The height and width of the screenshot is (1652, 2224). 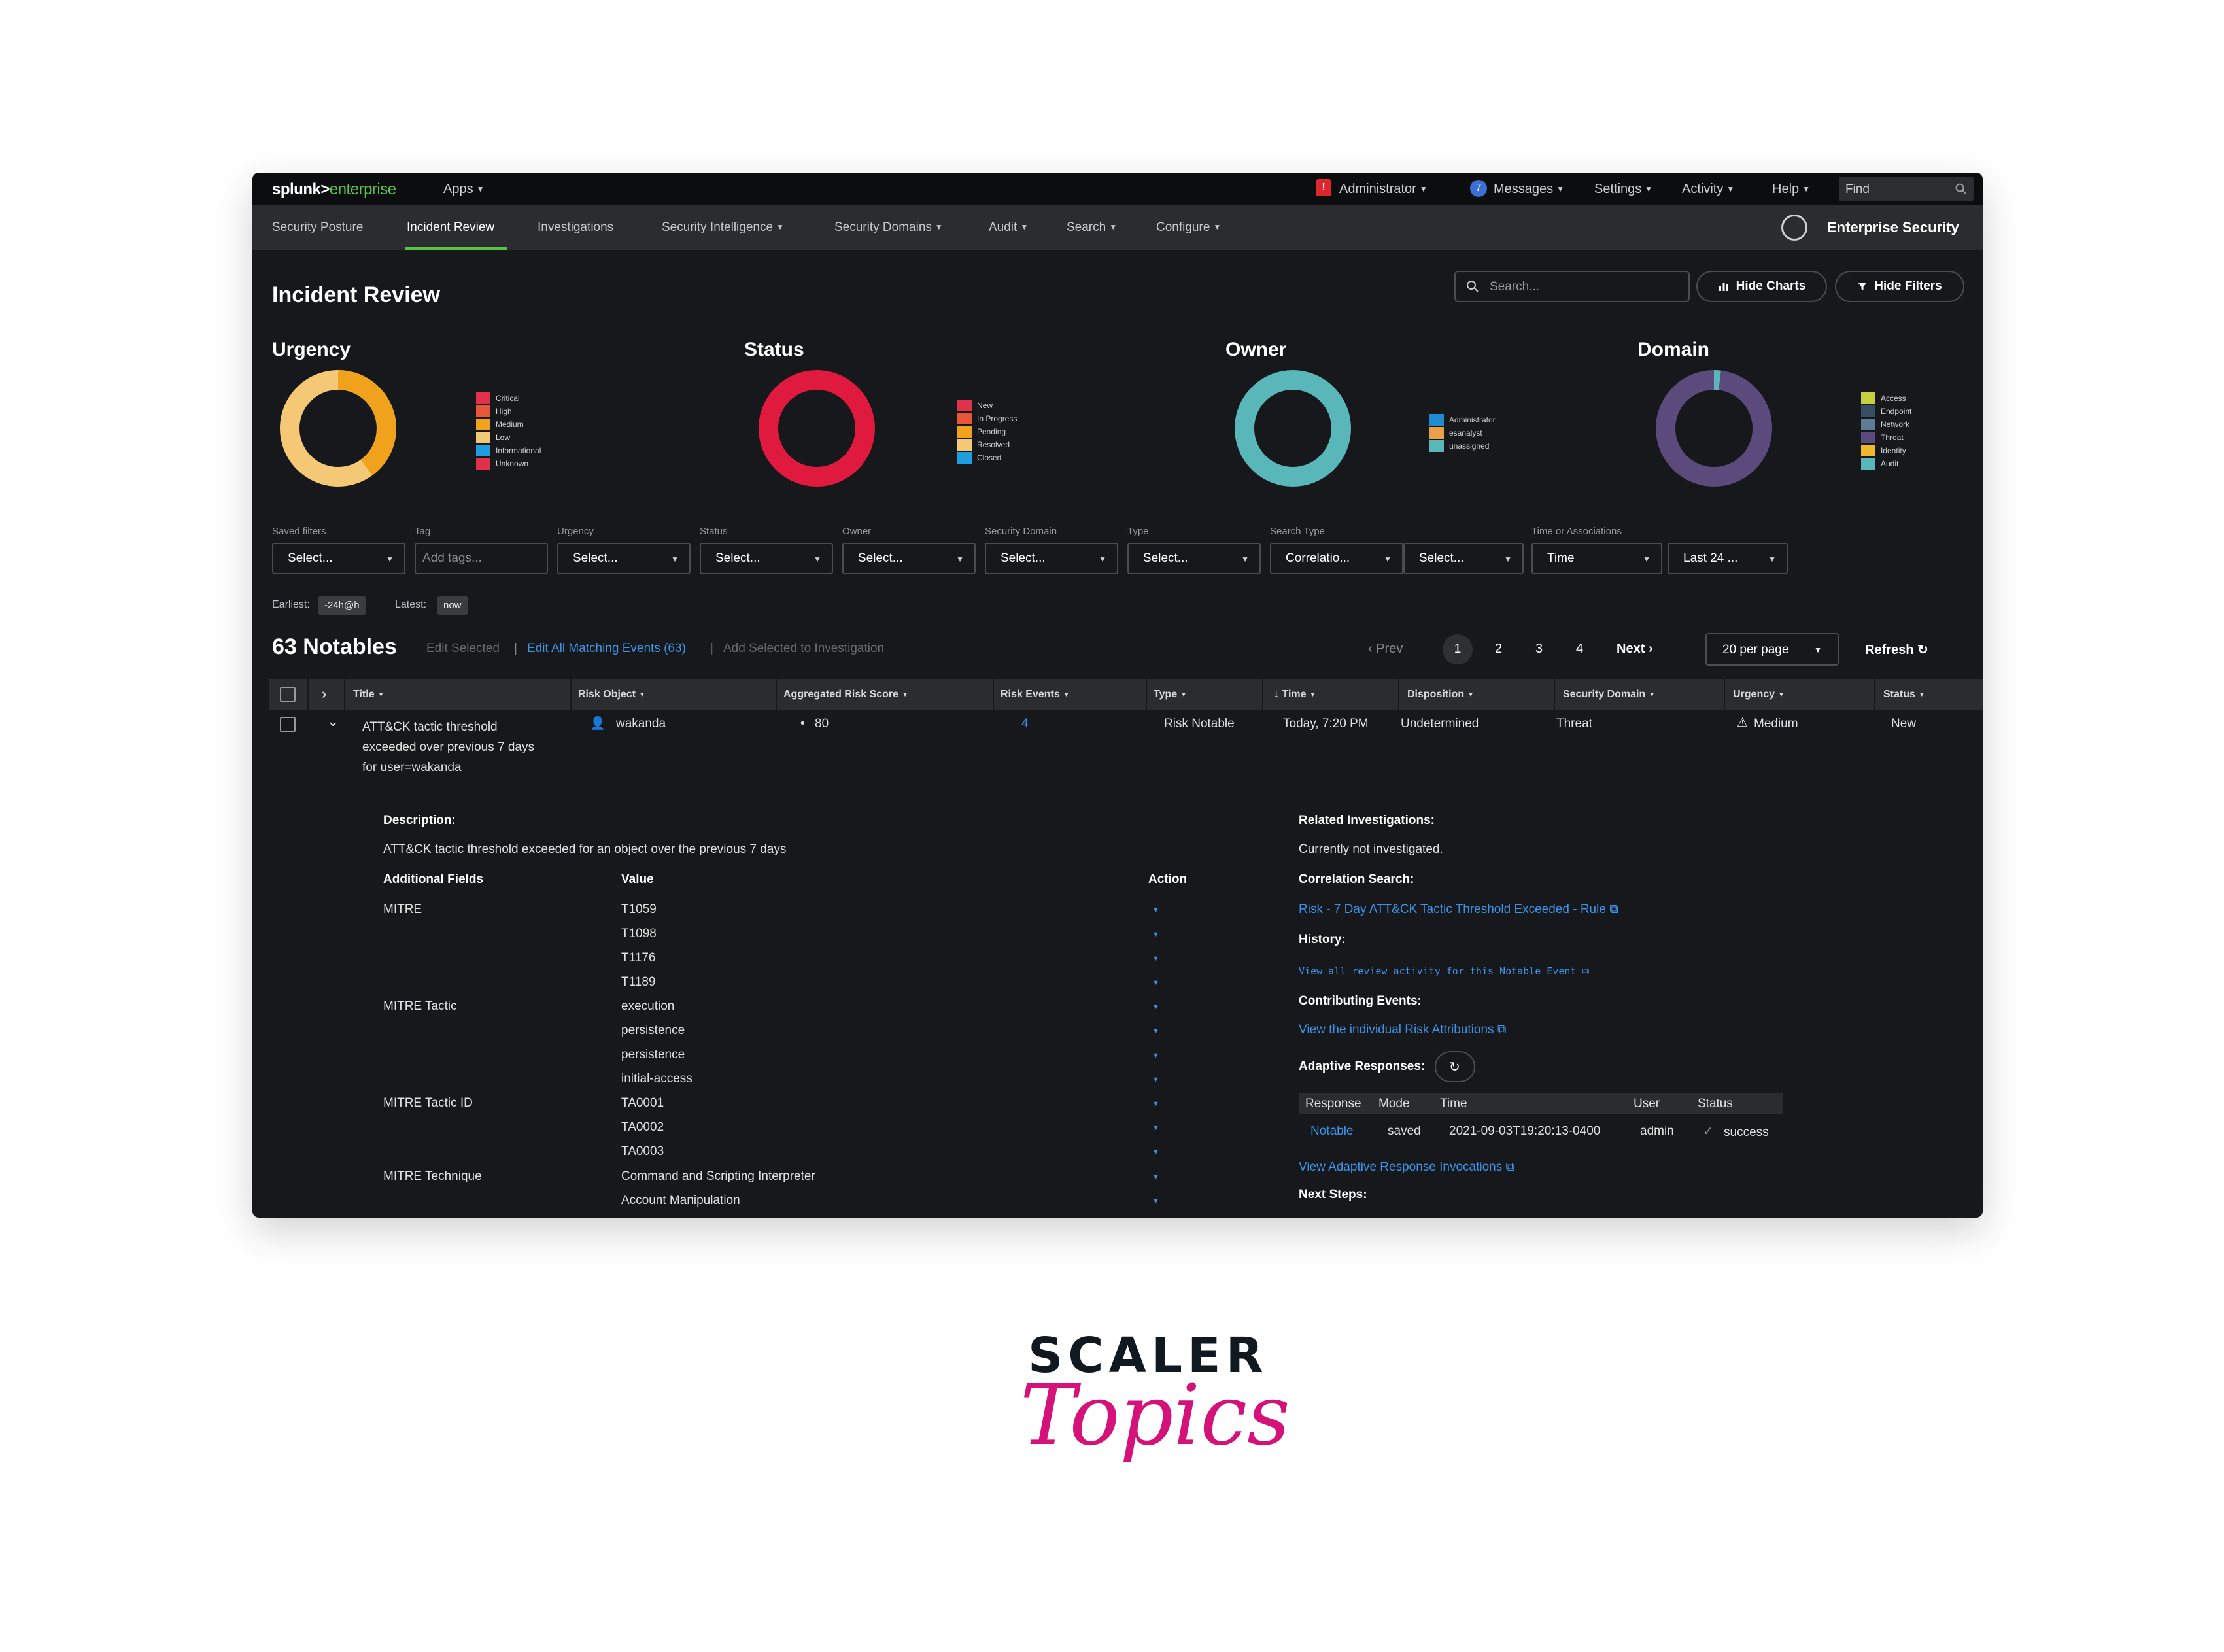 What do you see at coordinates (509, 437) in the screenshot?
I see `legend-item: Low` at bounding box center [509, 437].